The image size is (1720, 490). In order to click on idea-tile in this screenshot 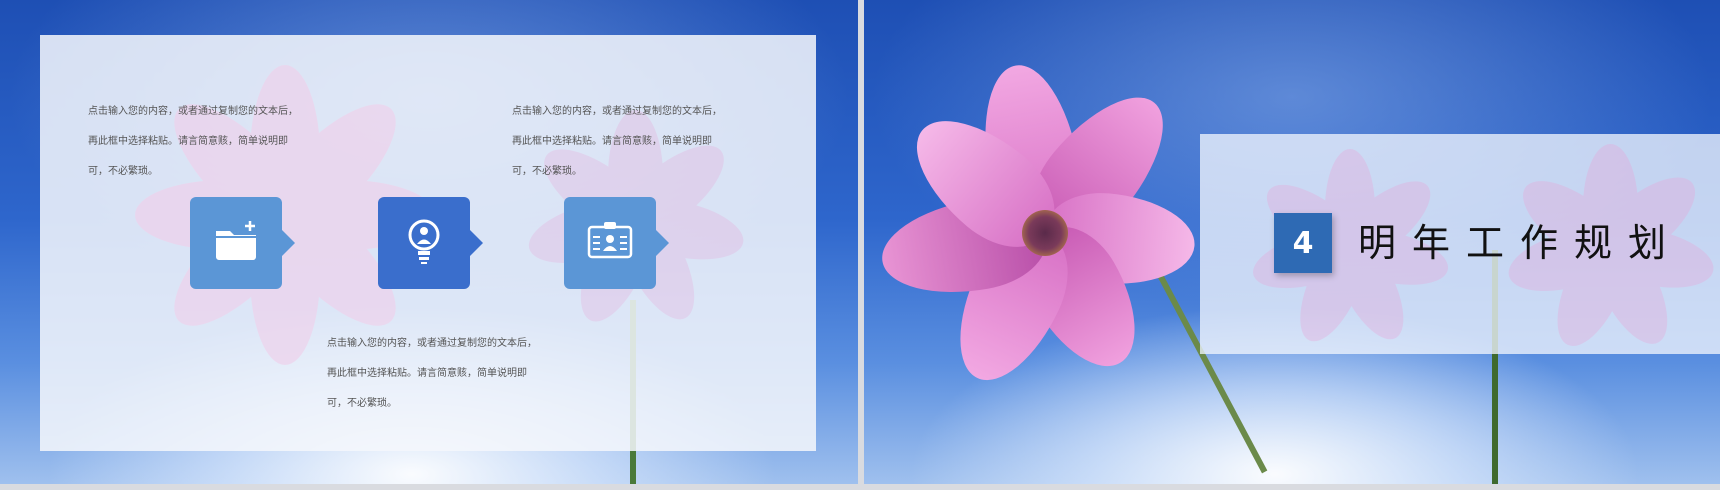, I will do `click(424, 243)`.